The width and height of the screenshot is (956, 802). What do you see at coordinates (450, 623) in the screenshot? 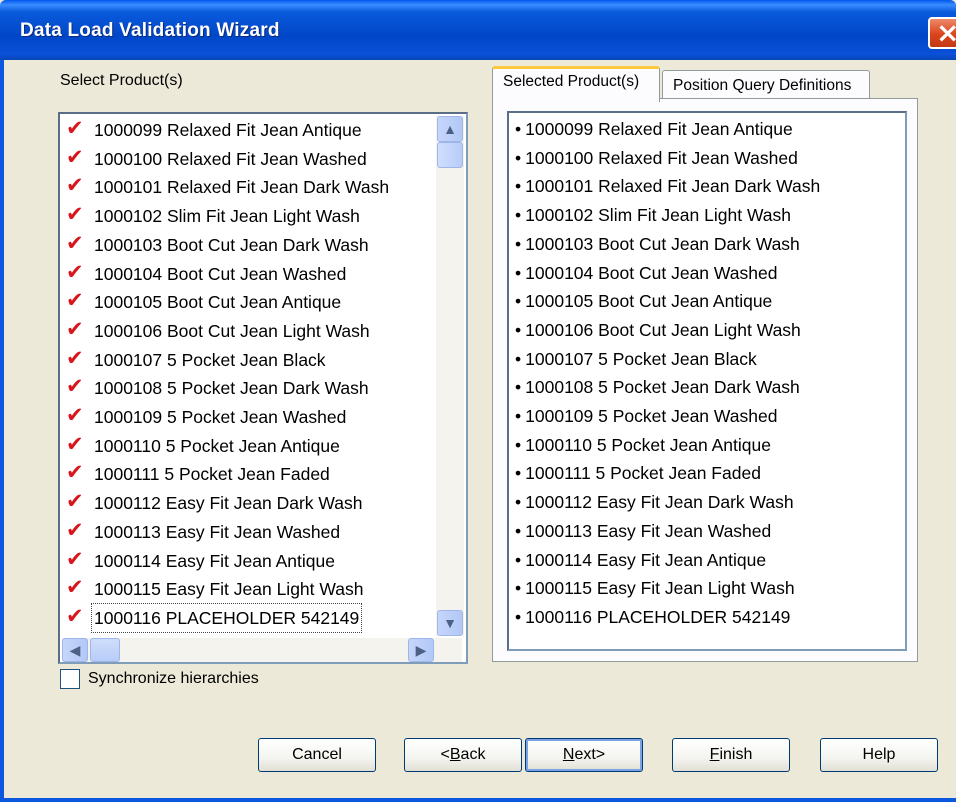
I see `scroll-down-button: ▼` at bounding box center [450, 623].